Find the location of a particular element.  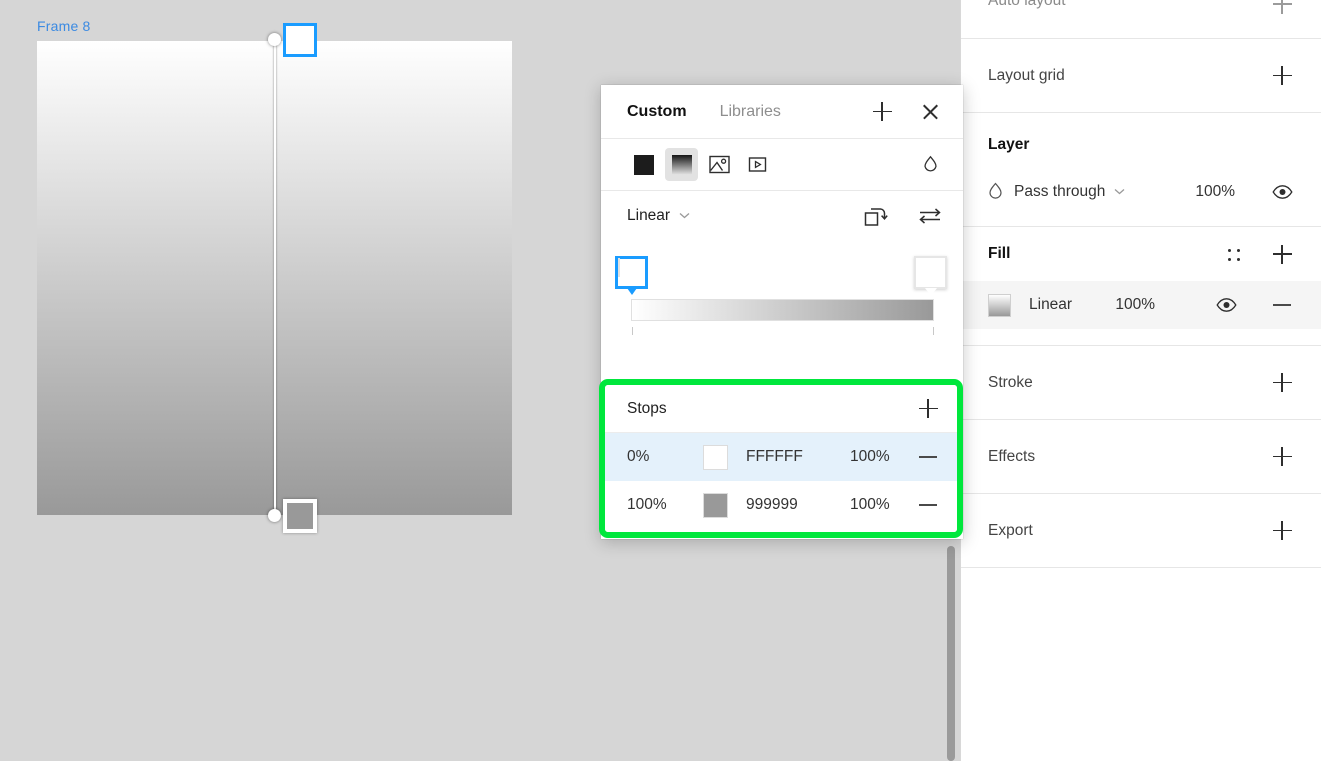

stops-header: Stops is located at coordinates (781, 409).